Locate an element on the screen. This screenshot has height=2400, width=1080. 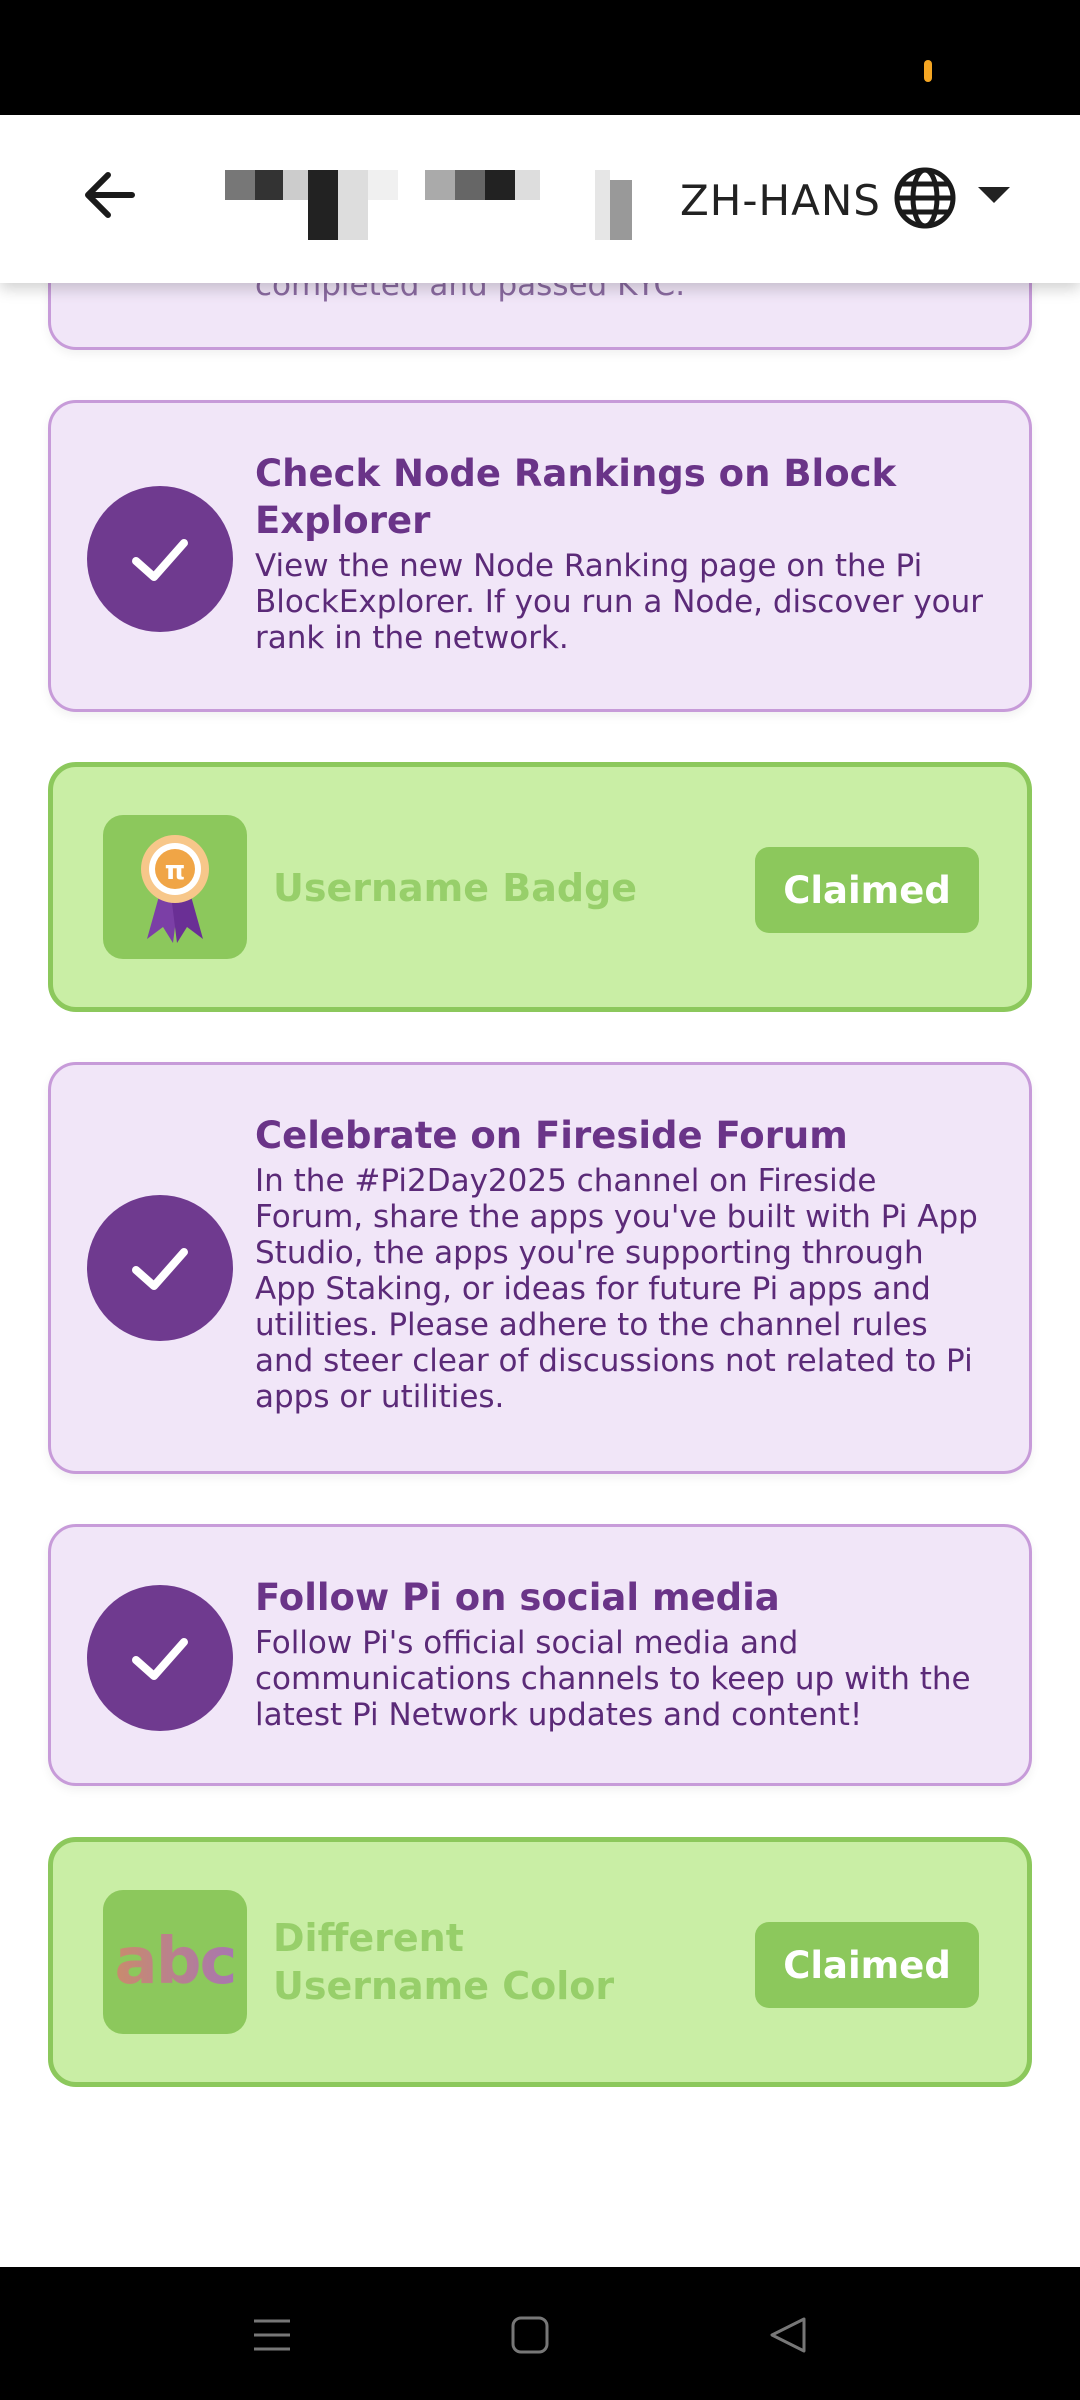
arrow-left-icon is located at coordinates (110, 195).